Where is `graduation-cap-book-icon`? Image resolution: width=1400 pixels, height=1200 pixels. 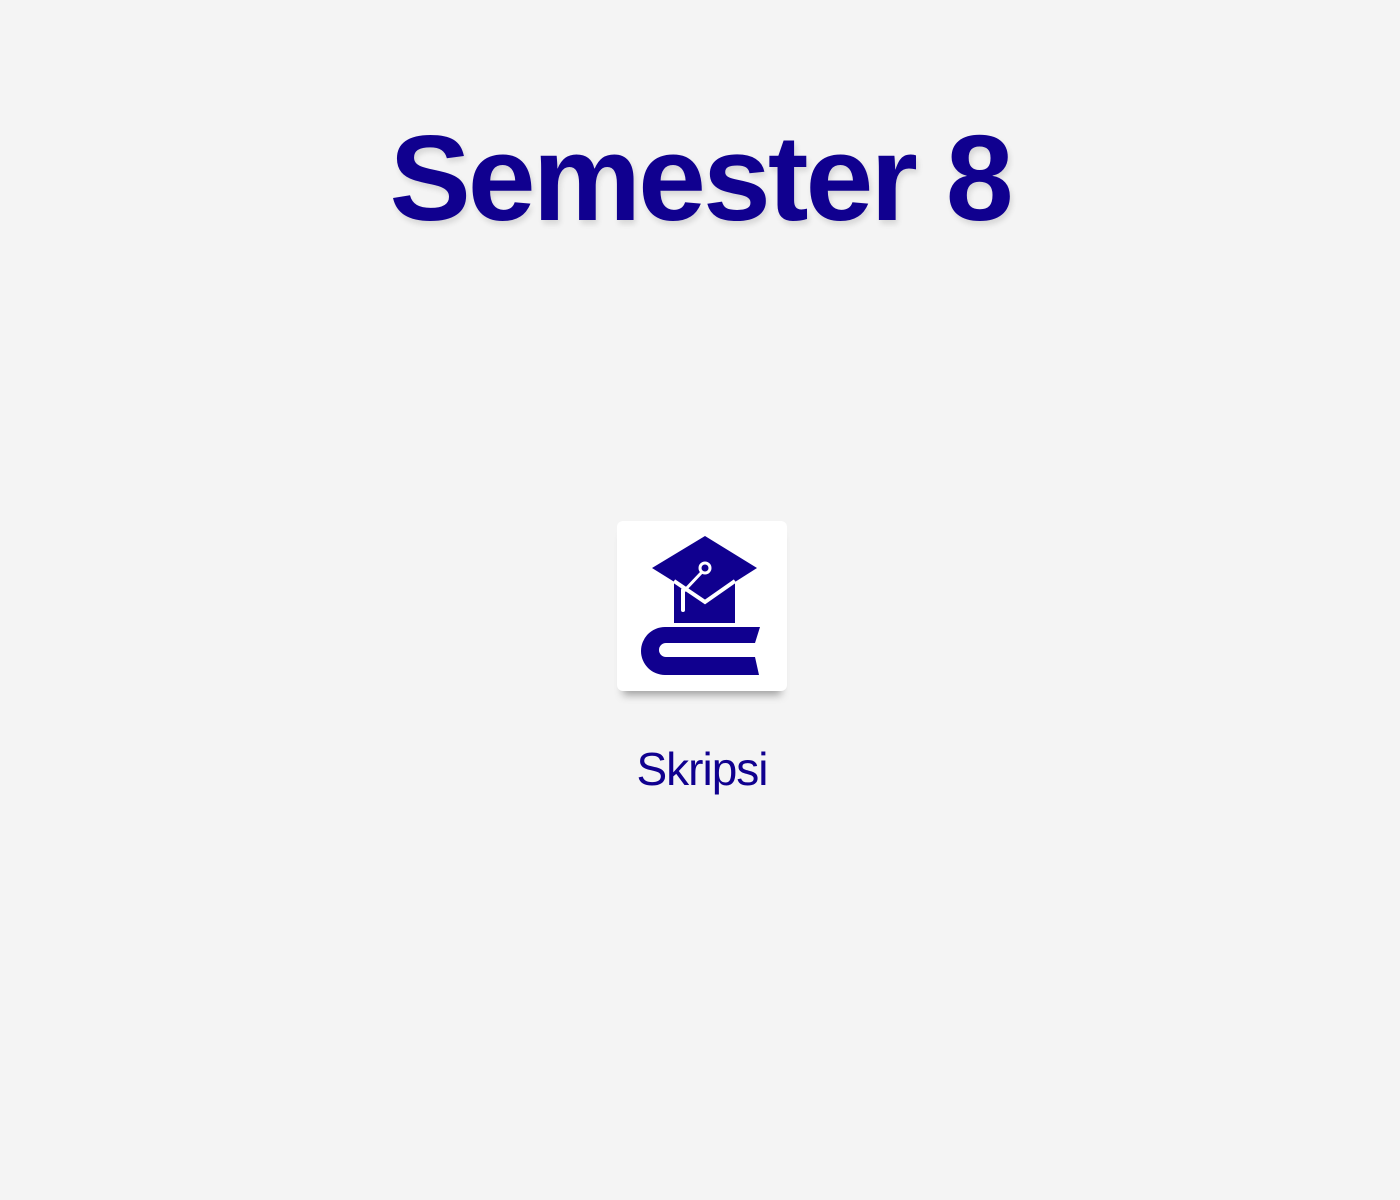
graduation-cap-book-icon is located at coordinates (700, 605).